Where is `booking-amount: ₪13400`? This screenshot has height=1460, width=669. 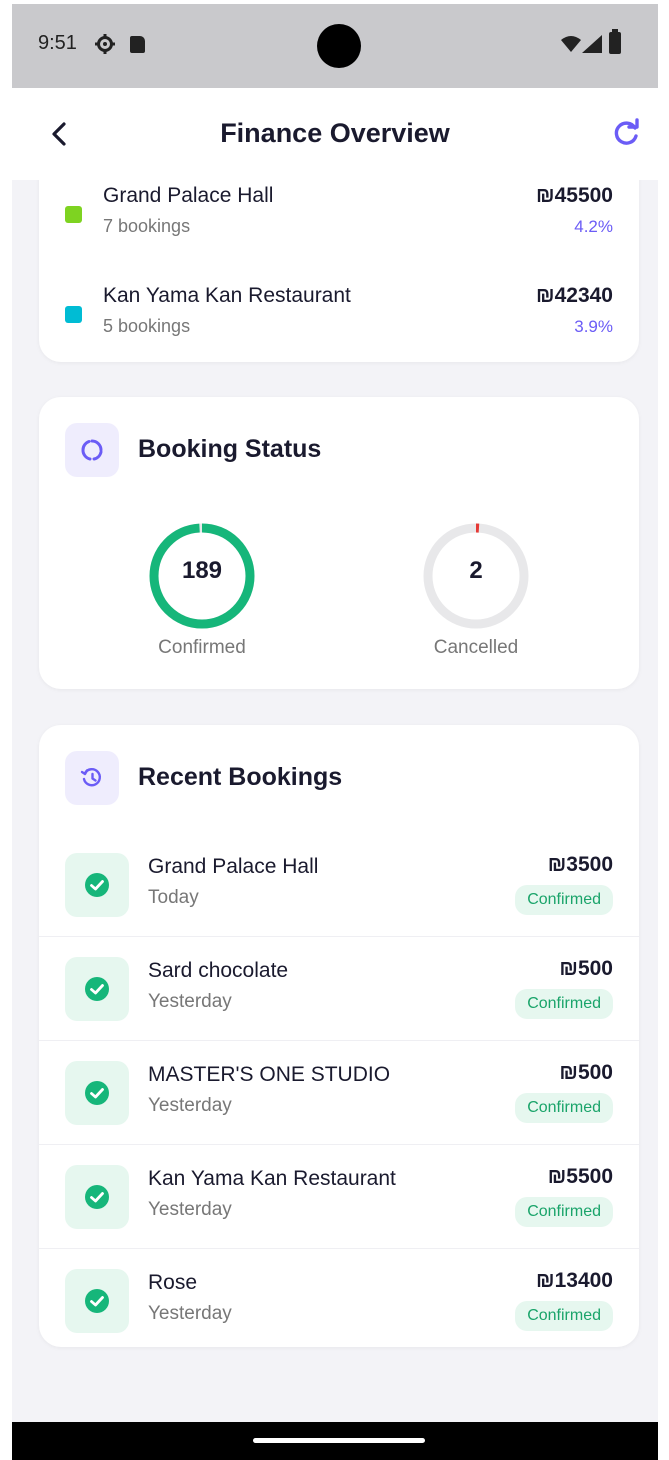
booking-amount: ₪13400 is located at coordinates (574, 1280).